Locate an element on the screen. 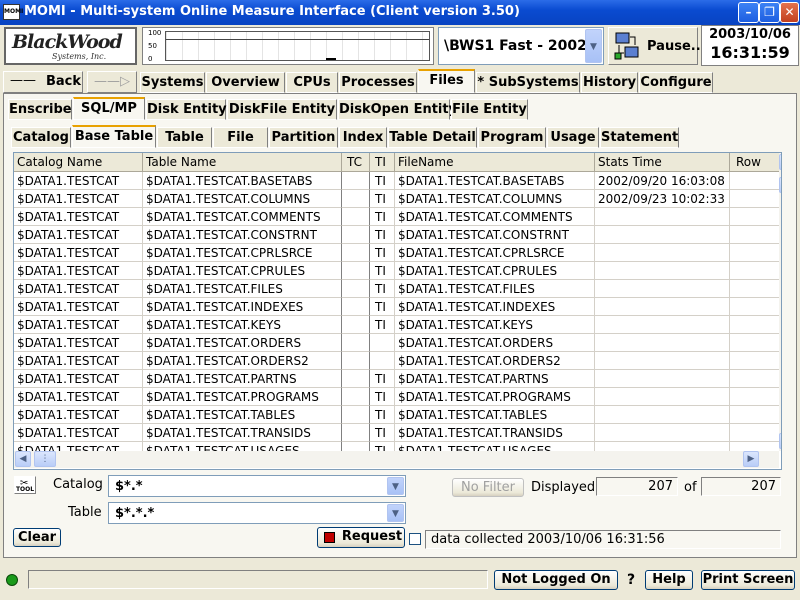  scroll-down-icon: ▼ is located at coordinates (780, 441).